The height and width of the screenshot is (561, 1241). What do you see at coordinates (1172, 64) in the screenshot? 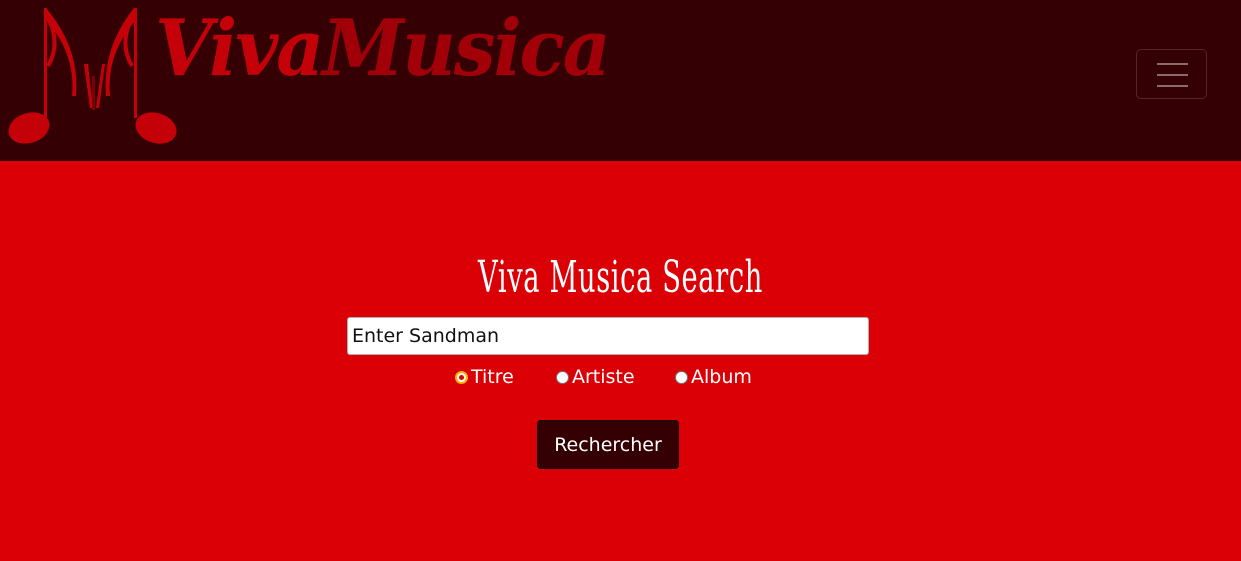
I see `hamburger-menu-icon` at bounding box center [1172, 64].